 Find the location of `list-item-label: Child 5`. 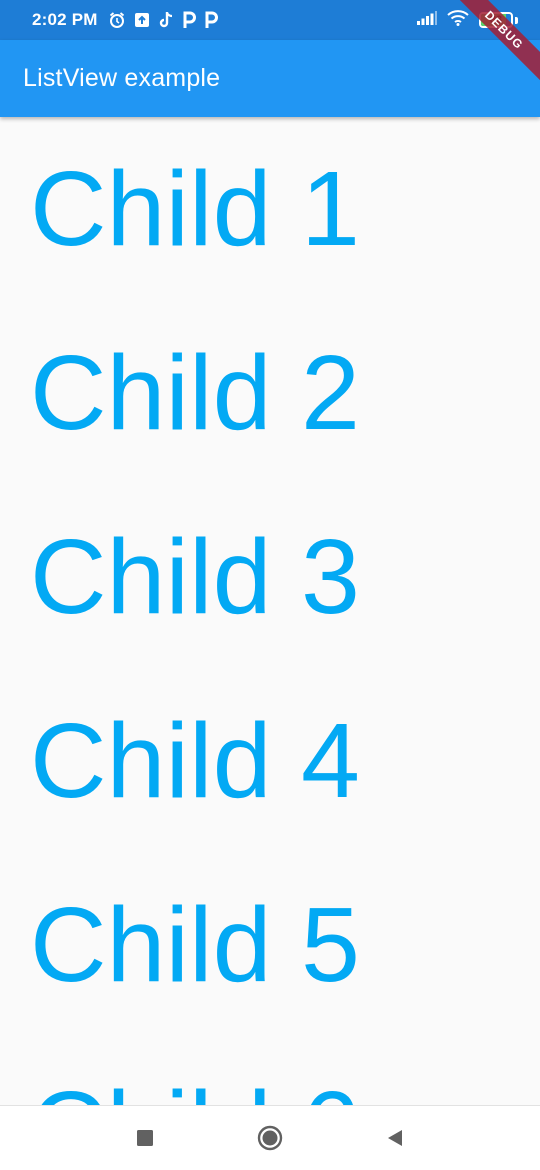

list-item-label: Child 5 is located at coordinates (195, 945).